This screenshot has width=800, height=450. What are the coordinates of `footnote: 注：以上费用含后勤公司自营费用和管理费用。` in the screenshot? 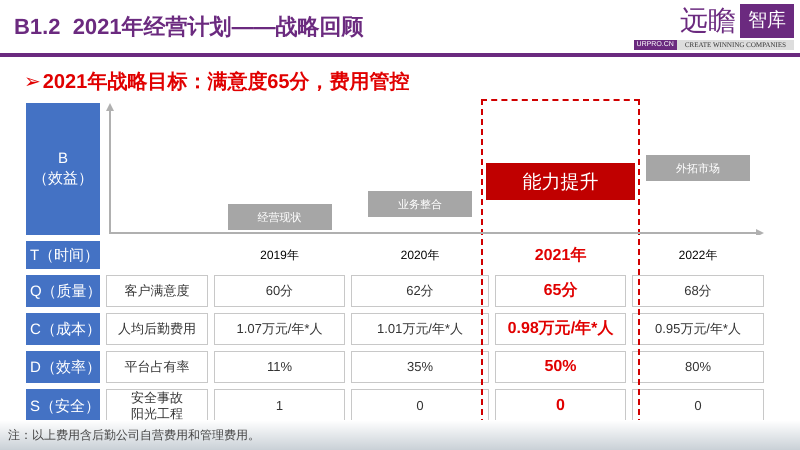 It's located at (134, 435).